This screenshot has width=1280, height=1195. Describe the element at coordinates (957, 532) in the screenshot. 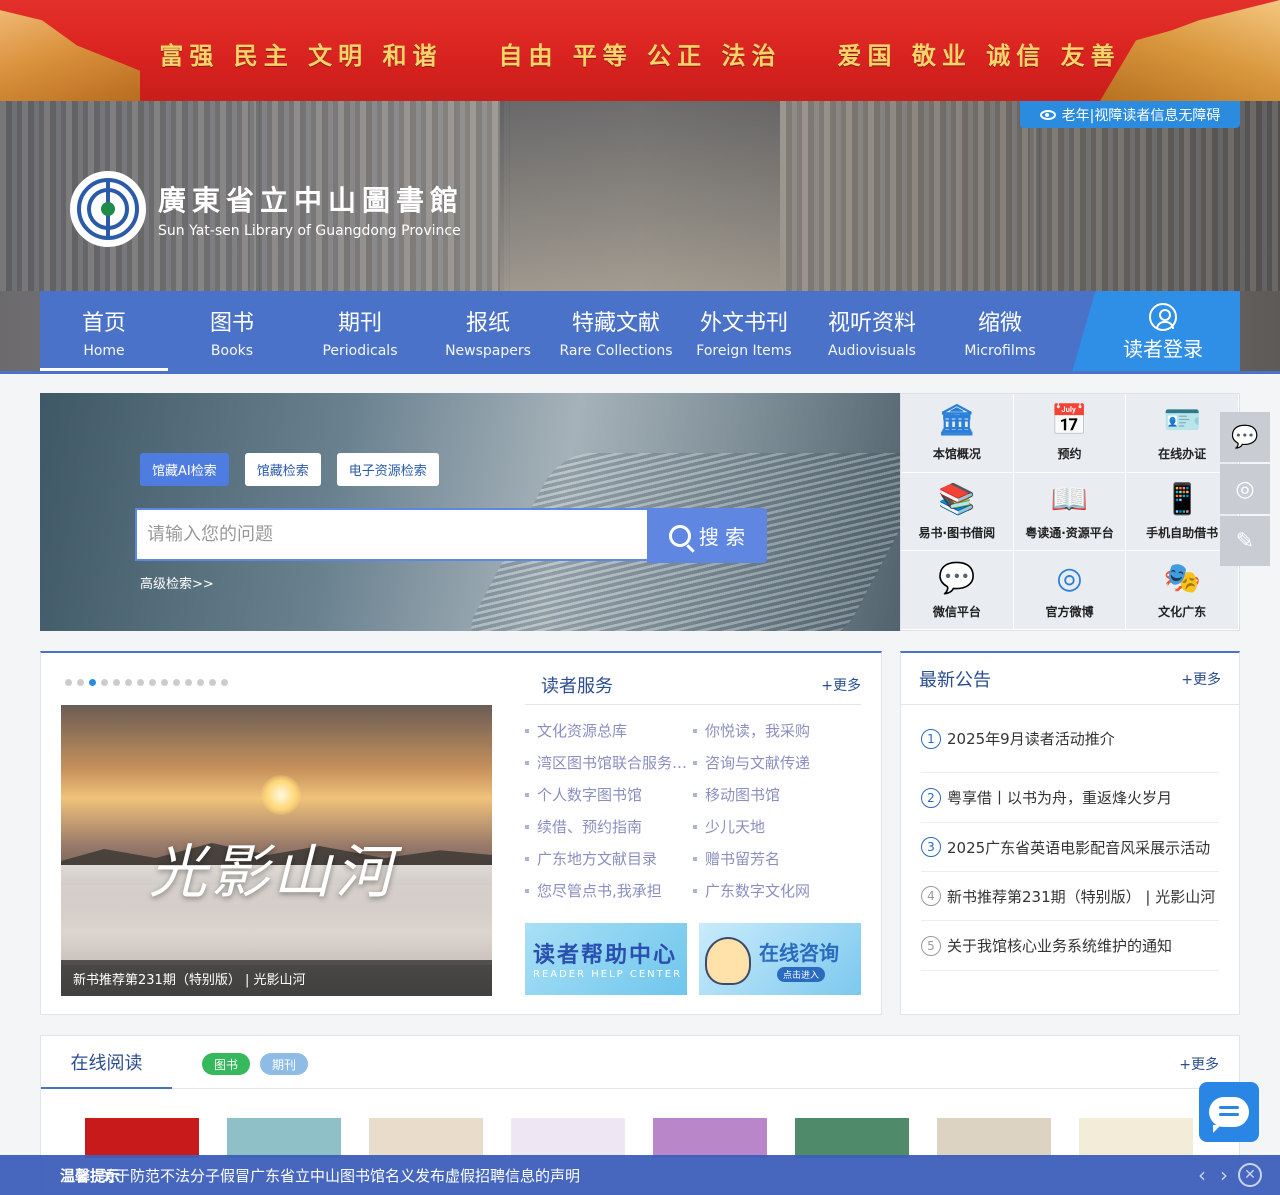

I see `quick-link-label: 易书·图书借阅` at that location.